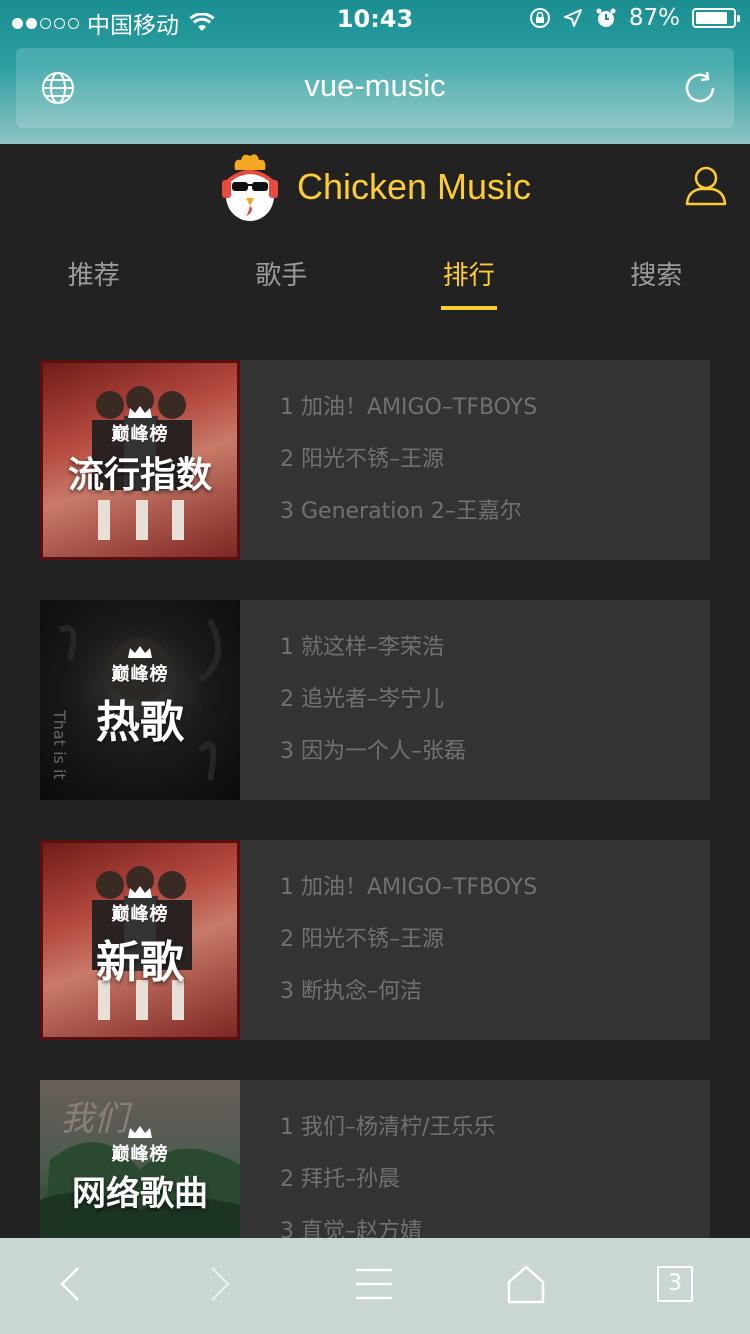 This screenshot has width=750, height=1334. What do you see at coordinates (220, 1284) in the screenshot?
I see `forward-arrow-icon` at bounding box center [220, 1284].